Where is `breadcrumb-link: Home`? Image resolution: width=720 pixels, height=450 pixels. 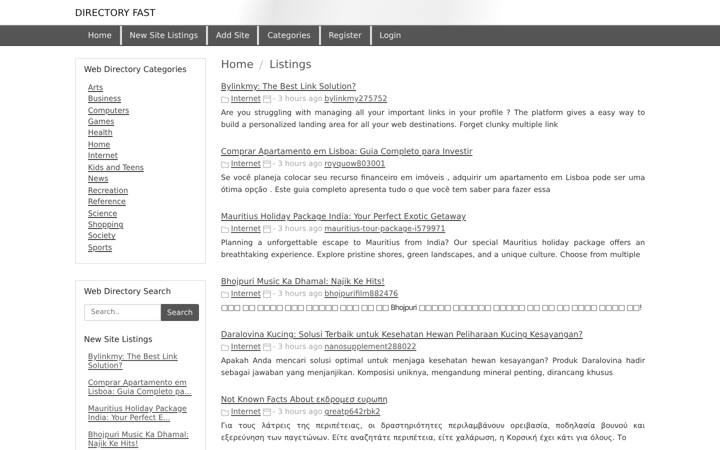 breadcrumb-link: Home is located at coordinates (237, 64).